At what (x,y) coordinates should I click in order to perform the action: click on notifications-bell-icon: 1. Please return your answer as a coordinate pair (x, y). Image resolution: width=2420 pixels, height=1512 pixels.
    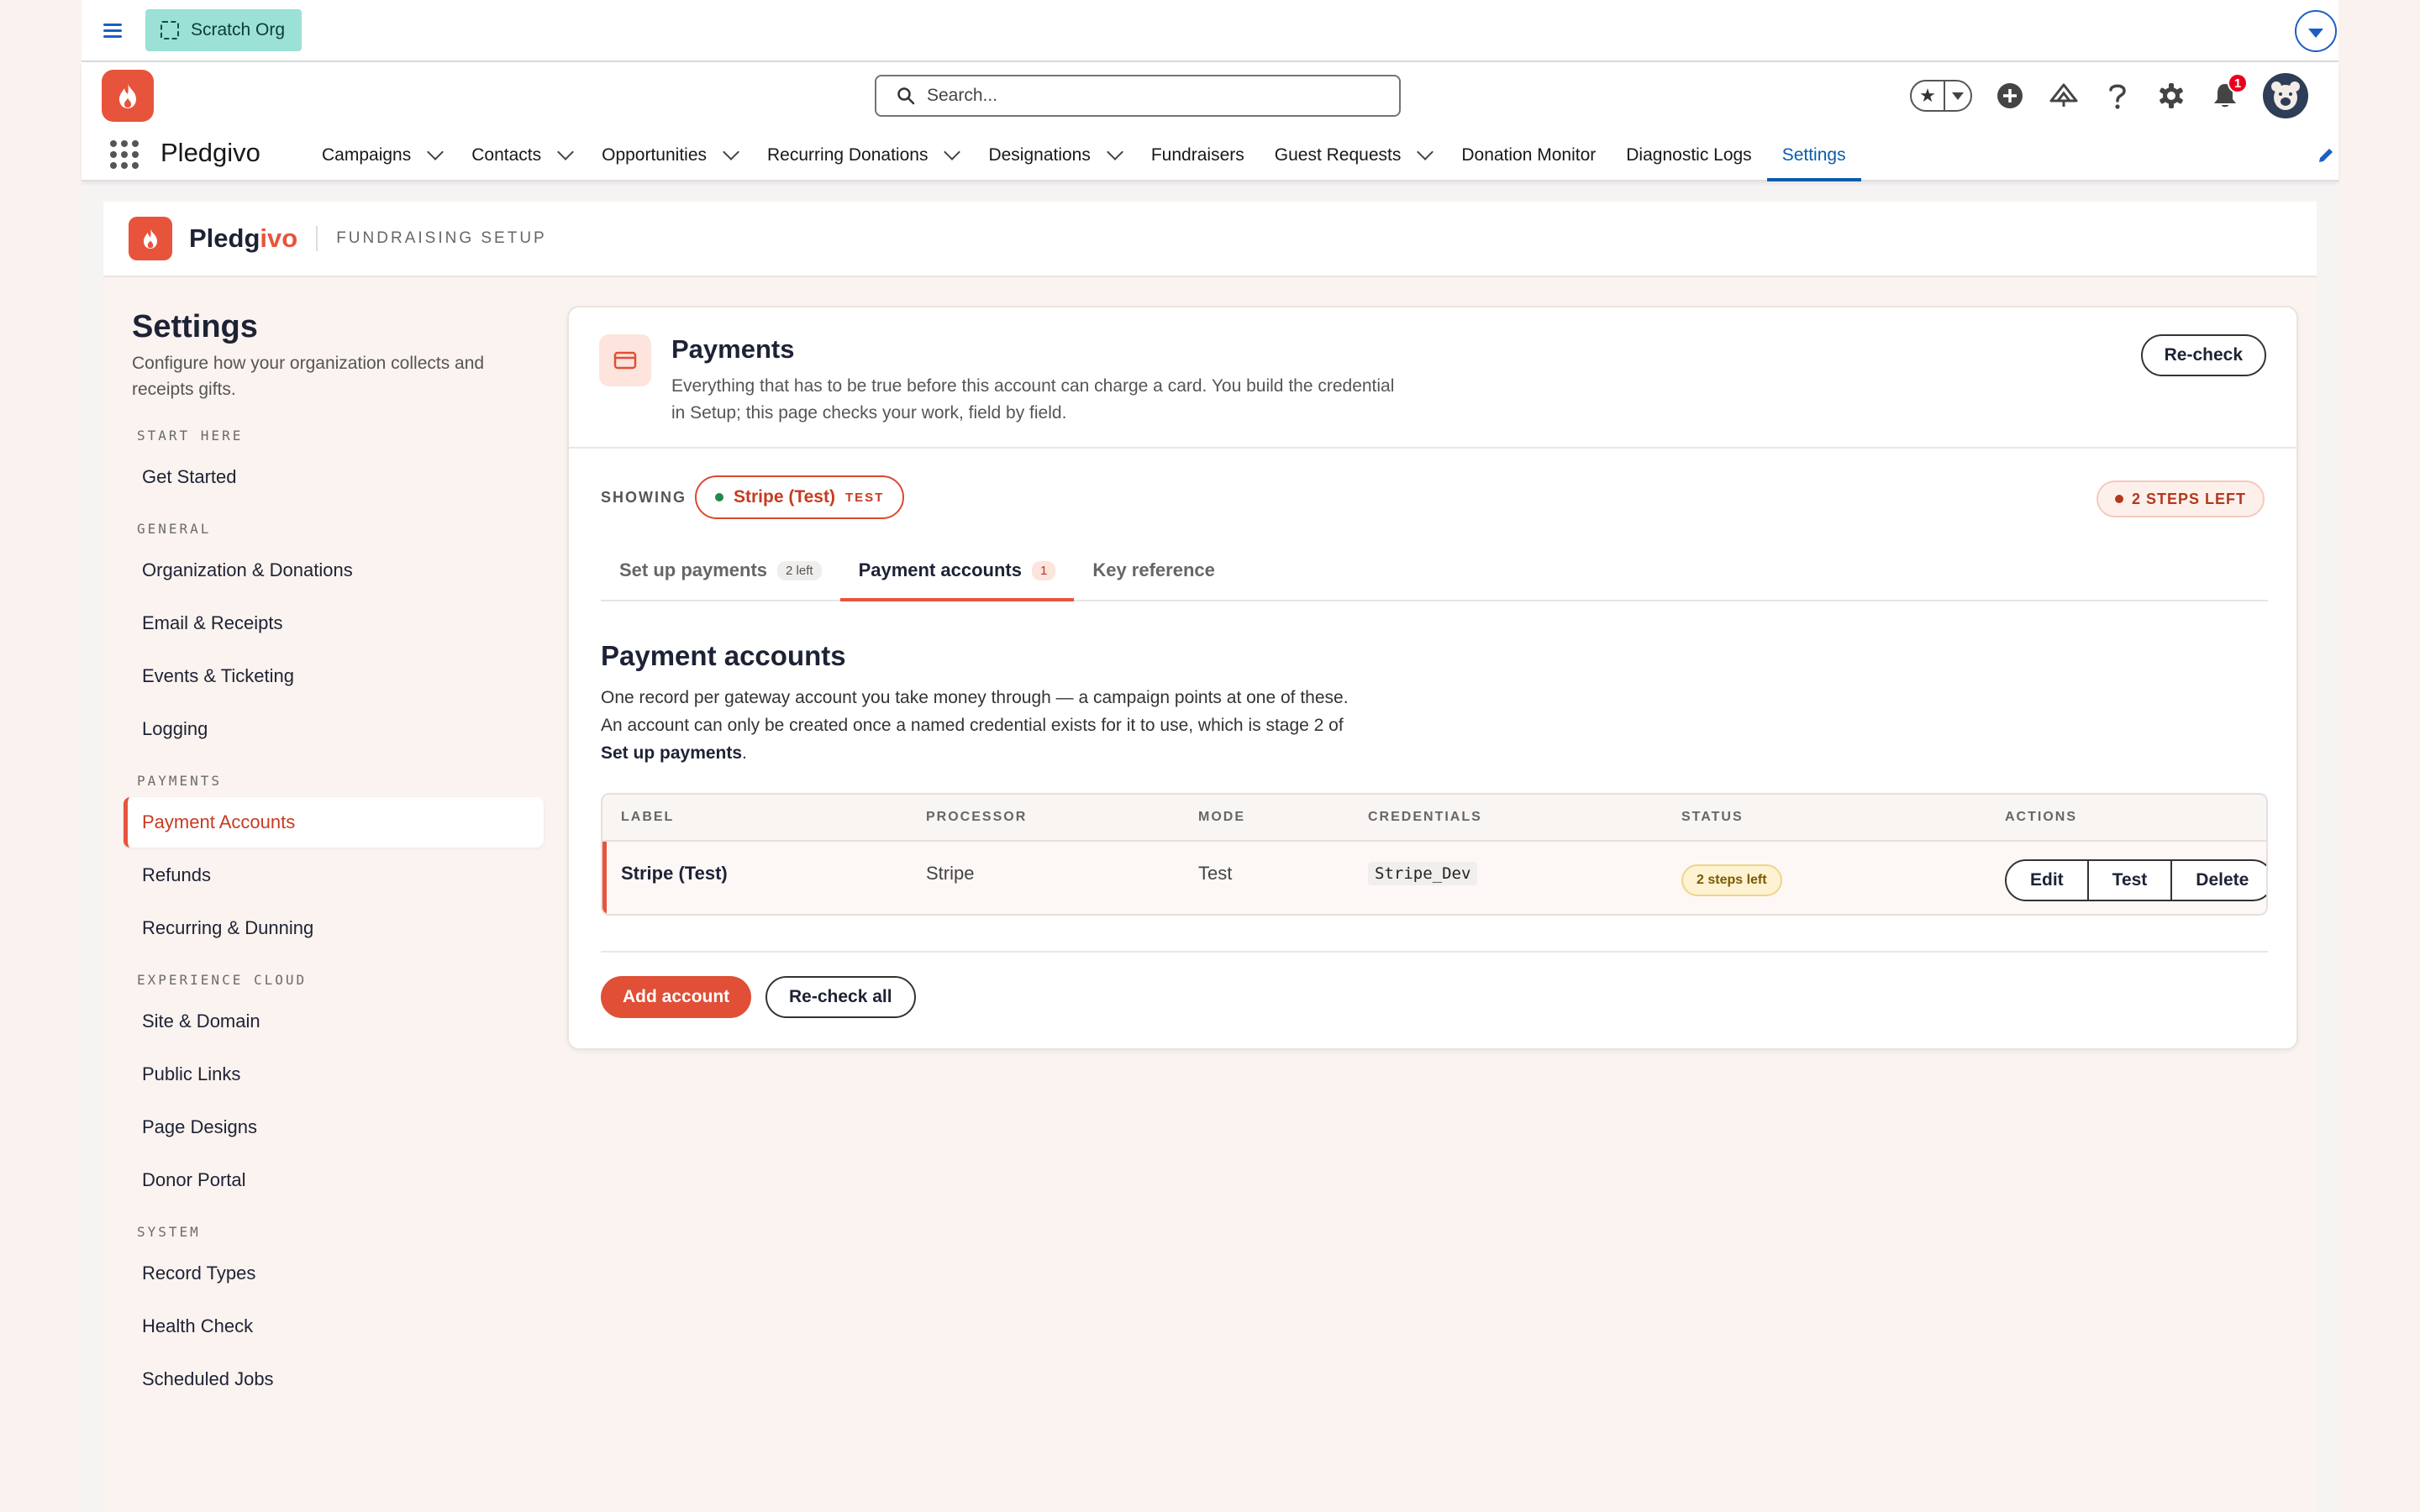
    Looking at the image, I should click on (2228, 92).